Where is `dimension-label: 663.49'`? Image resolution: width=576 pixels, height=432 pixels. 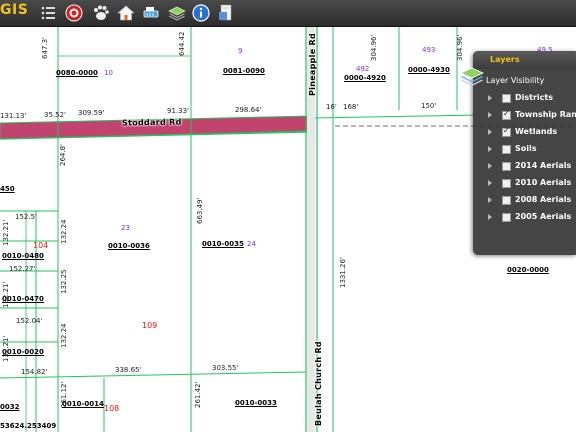 dimension-label: 663.49' is located at coordinates (200, 210).